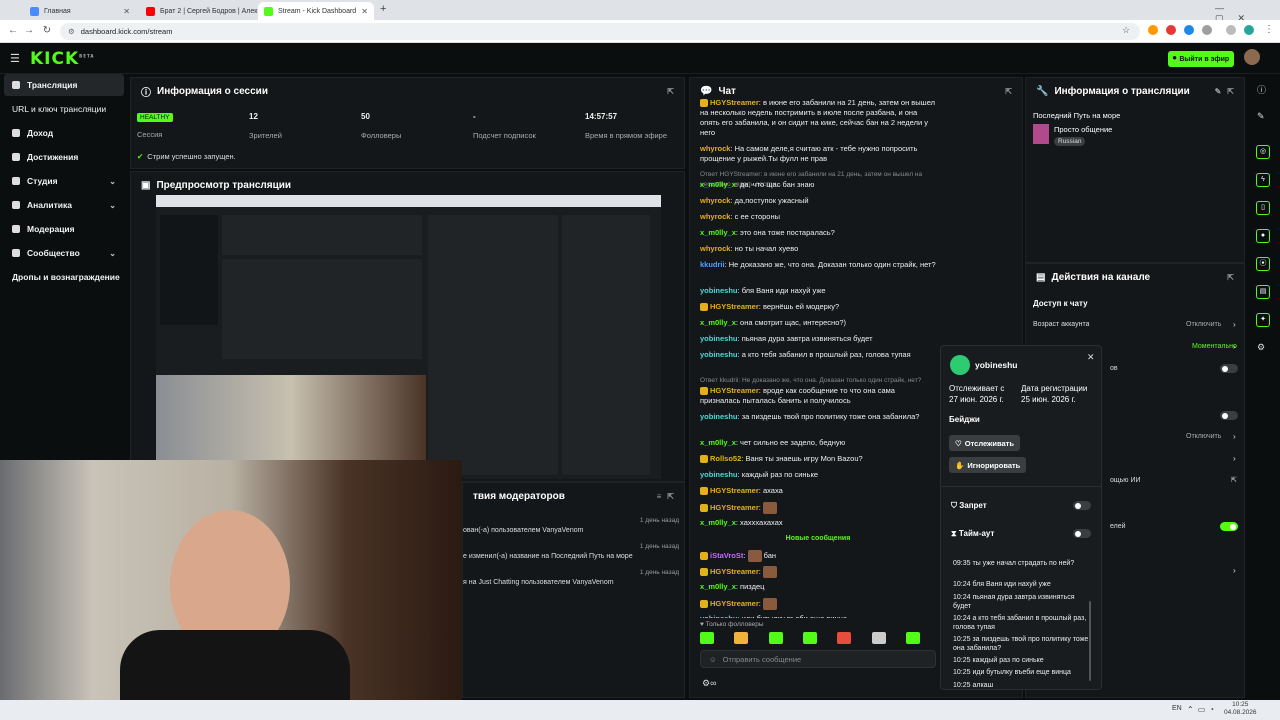  Describe the element at coordinates (1177, 708) in the screenshot. I see `language-indicator: EN` at that location.